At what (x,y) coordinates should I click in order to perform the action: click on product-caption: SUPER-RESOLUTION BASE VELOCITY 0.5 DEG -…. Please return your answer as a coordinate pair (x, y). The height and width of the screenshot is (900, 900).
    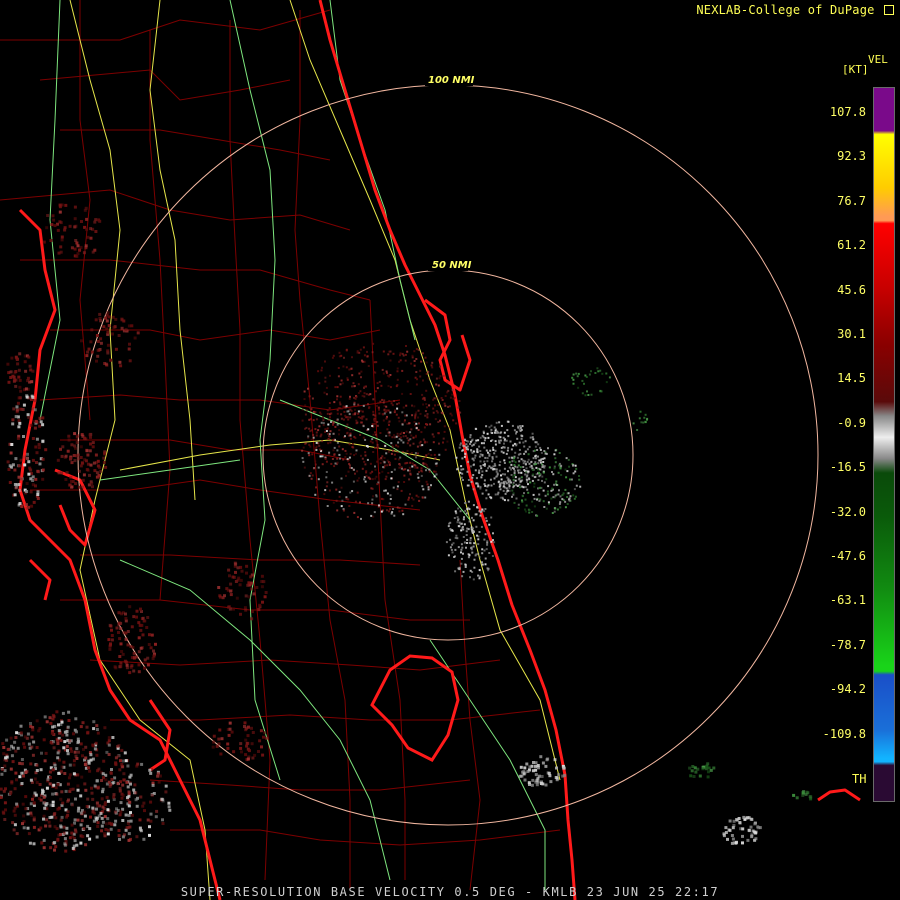
    Looking at the image, I should click on (450, 892).